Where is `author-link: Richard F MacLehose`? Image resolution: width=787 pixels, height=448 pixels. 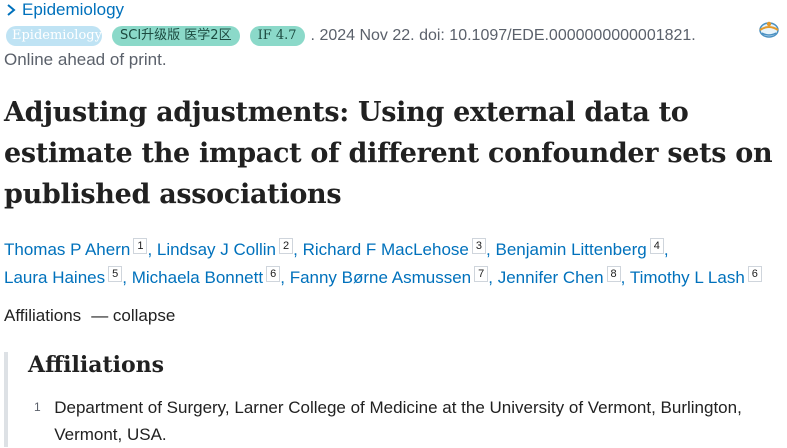
author-link: Richard F MacLehose is located at coordinates (386, 249).